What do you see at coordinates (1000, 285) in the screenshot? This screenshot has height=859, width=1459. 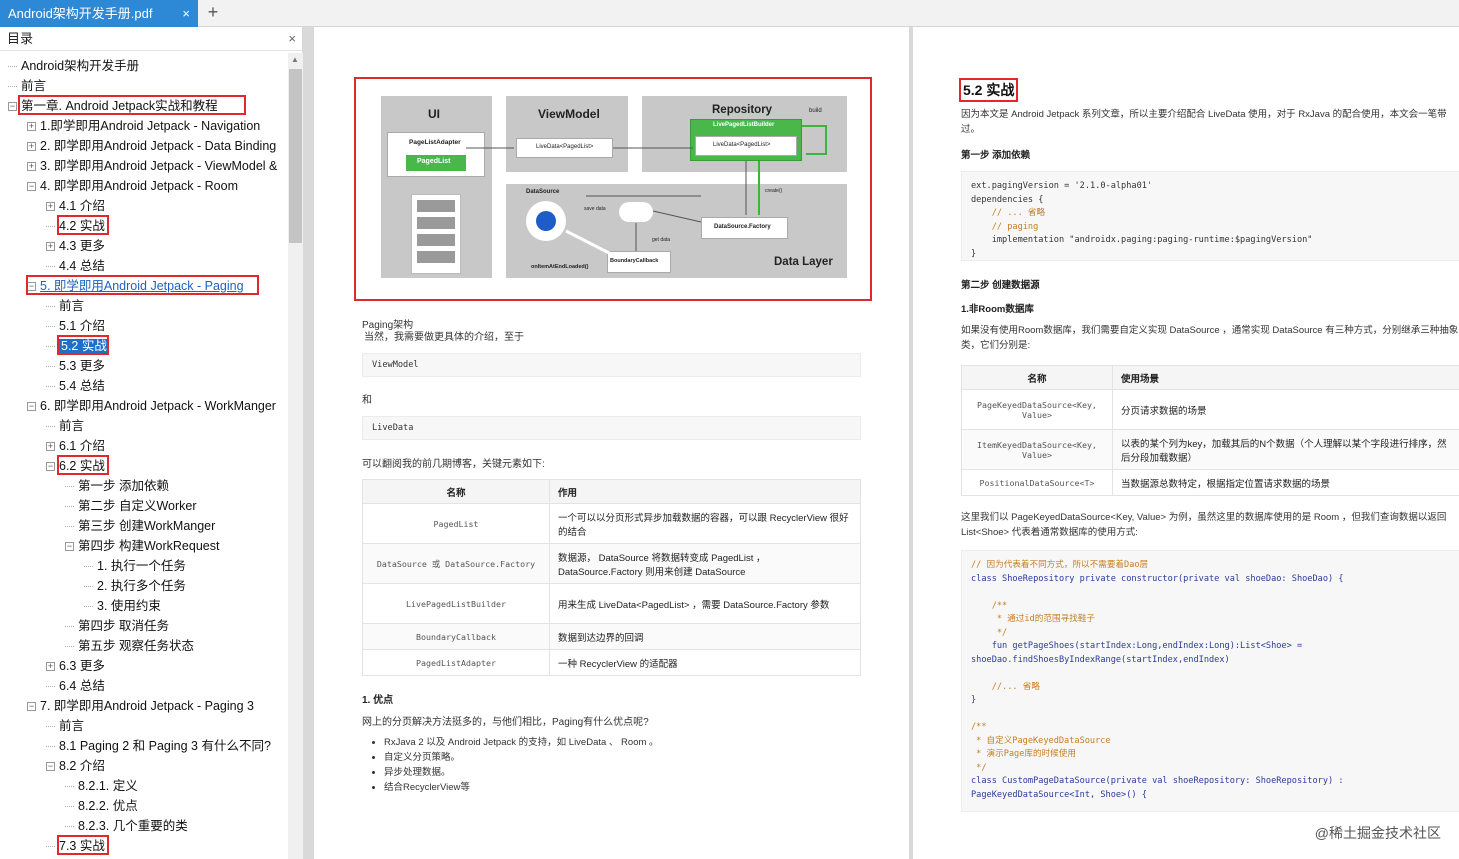 I see `step-heading: 第二步 创建数据源` at bounding box center [1000, 285].